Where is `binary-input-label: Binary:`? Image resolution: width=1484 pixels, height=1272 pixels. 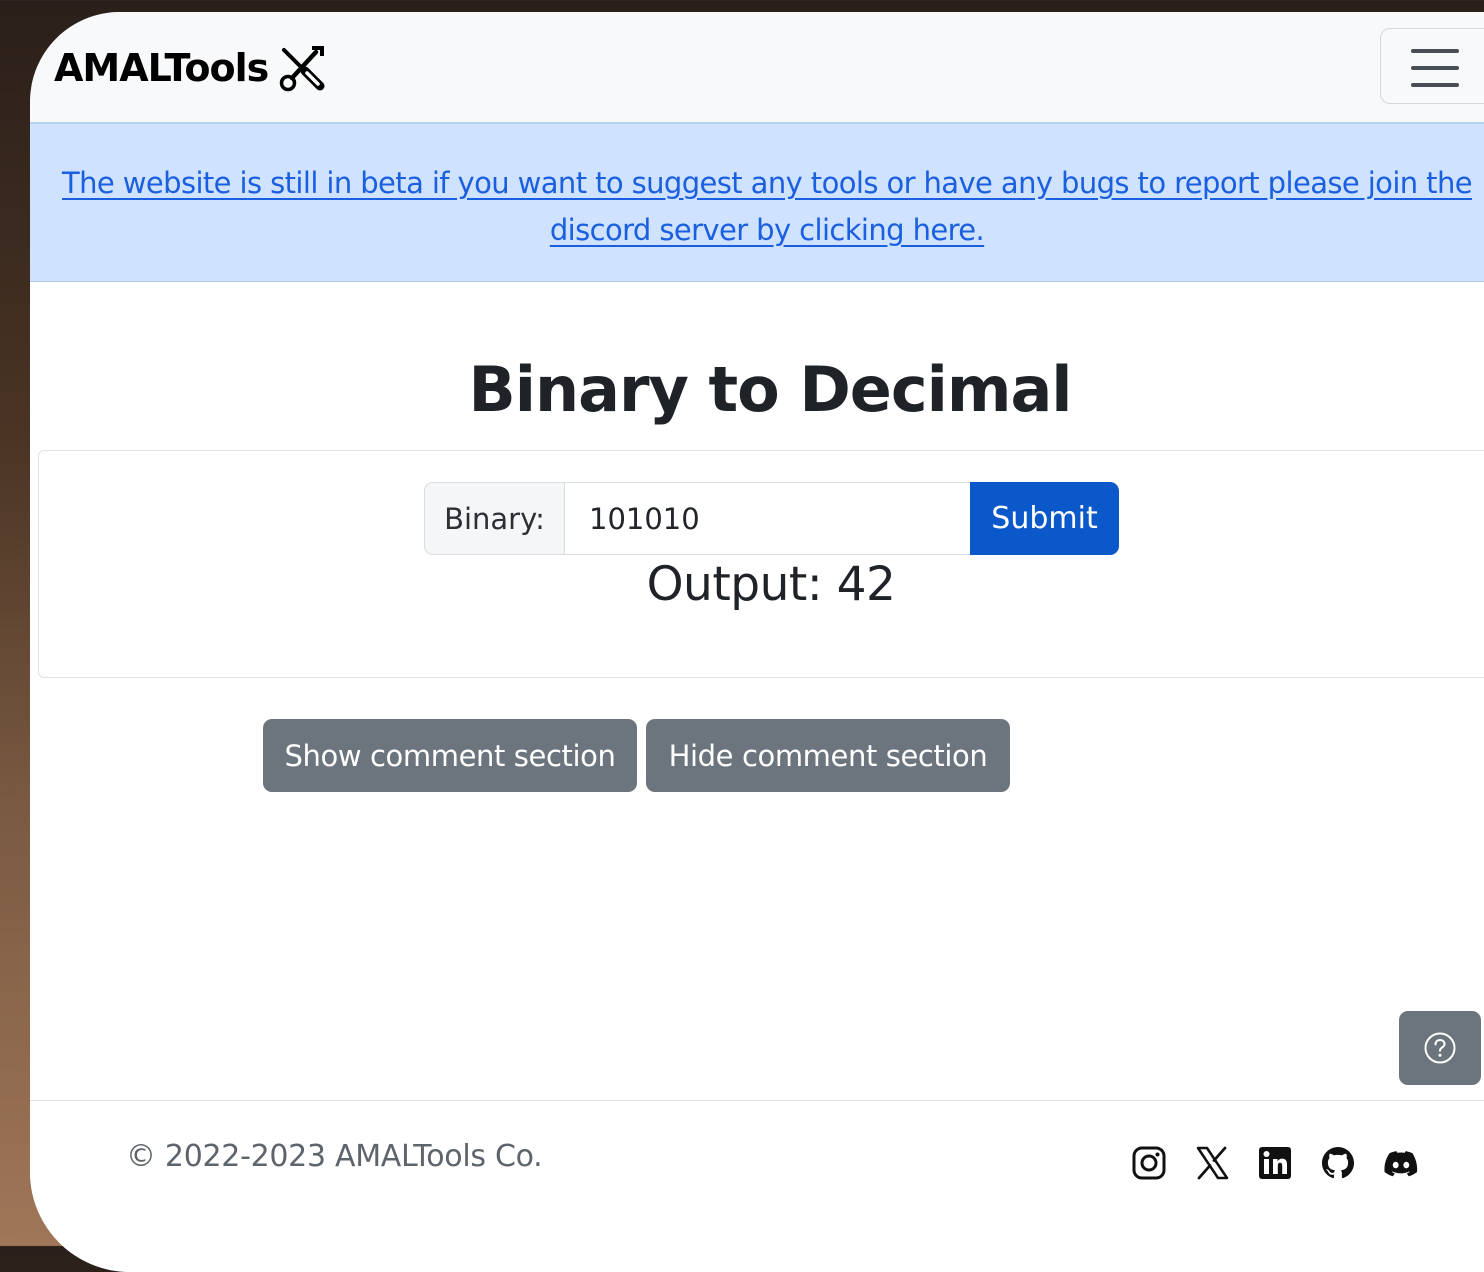
binary-input-label: Binary: is located at coordinates (494, 518).